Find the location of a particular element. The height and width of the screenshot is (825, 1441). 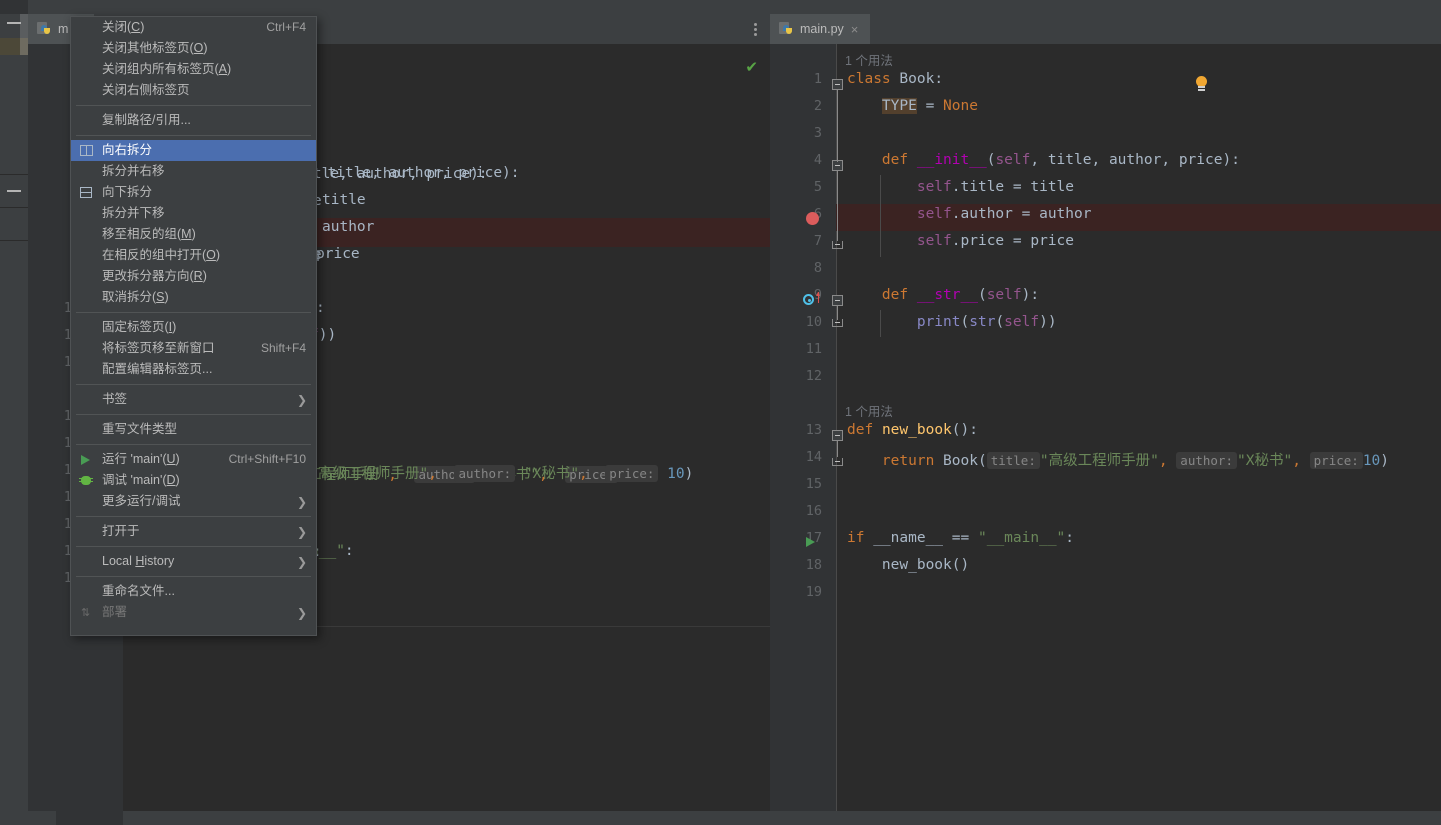

top-strip-right is located at coordinates (734, 7).